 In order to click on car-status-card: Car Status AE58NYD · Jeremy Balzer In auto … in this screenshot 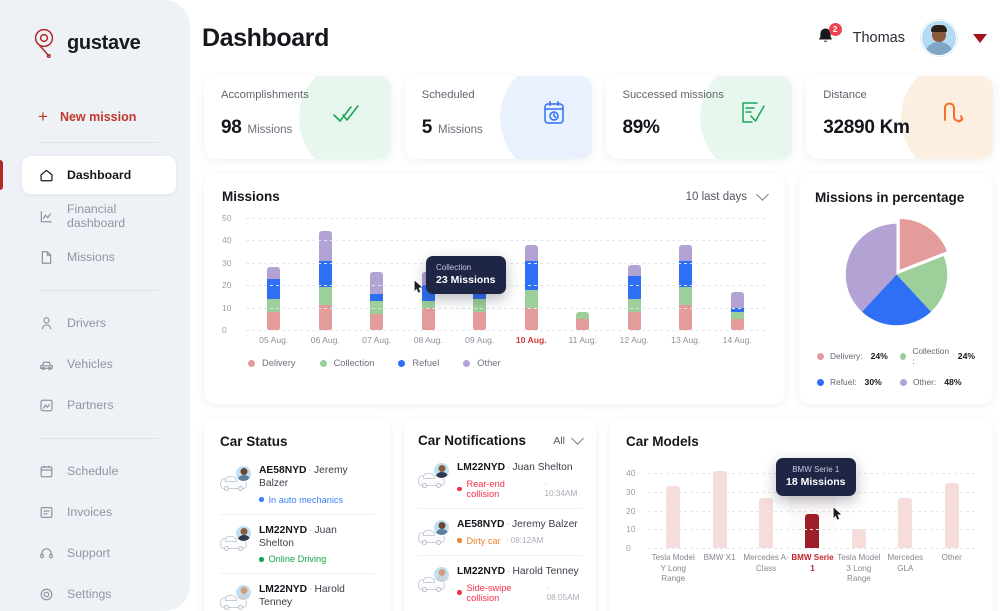, I will do `click(297, 514)`.